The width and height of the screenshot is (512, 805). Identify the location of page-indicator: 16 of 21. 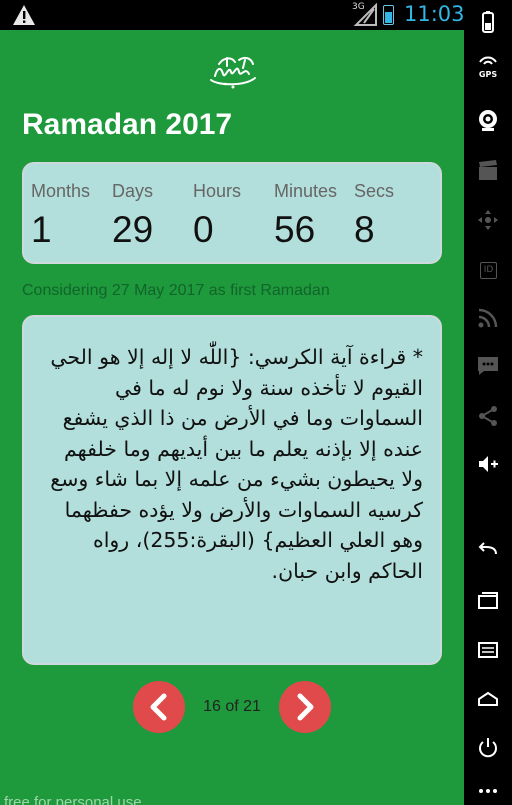
(232, 706).